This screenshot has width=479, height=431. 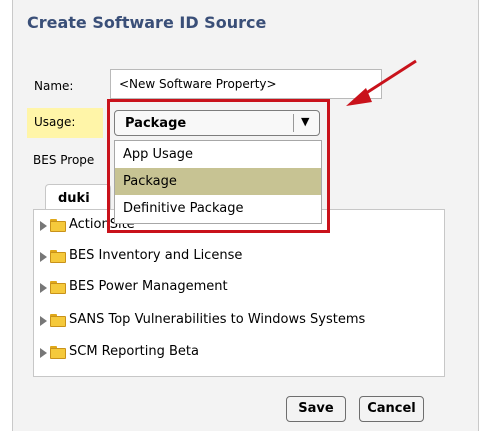 I want to click on option-package: Package, so click(x=218, y=181).